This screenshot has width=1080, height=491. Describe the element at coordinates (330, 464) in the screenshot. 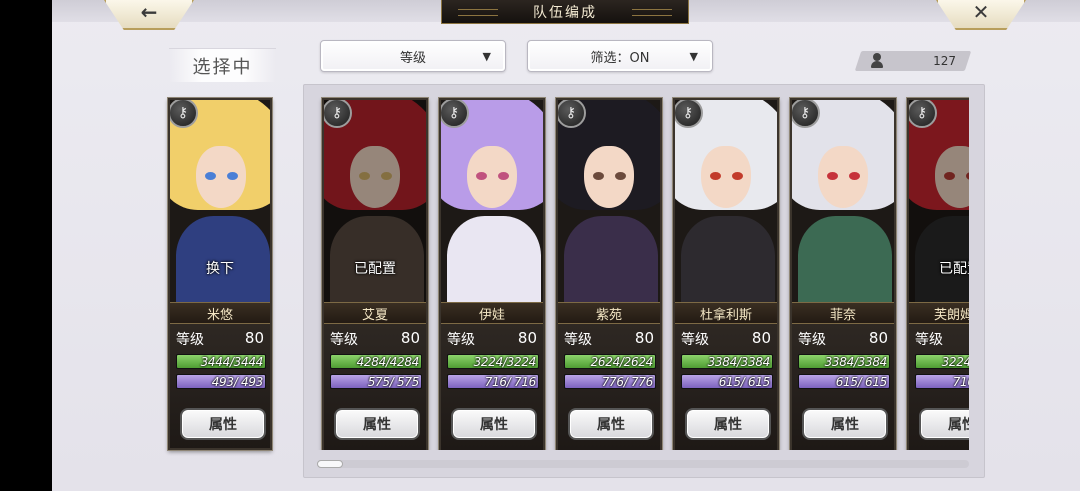

I see `scroll-thumb` at that location.